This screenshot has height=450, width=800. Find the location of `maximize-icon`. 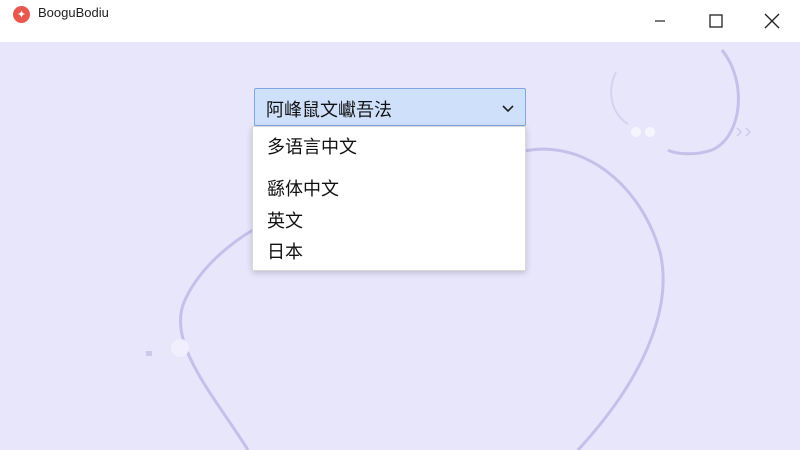

maximize-icon is located at coordinates (716, 21).